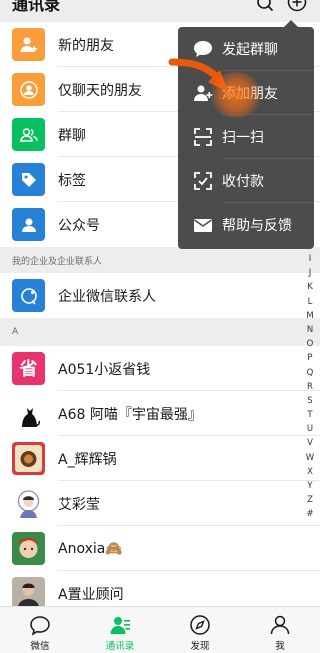 This screenshot has height=653, width=320. I want to click on svg-text: 省, so click(28, 369).